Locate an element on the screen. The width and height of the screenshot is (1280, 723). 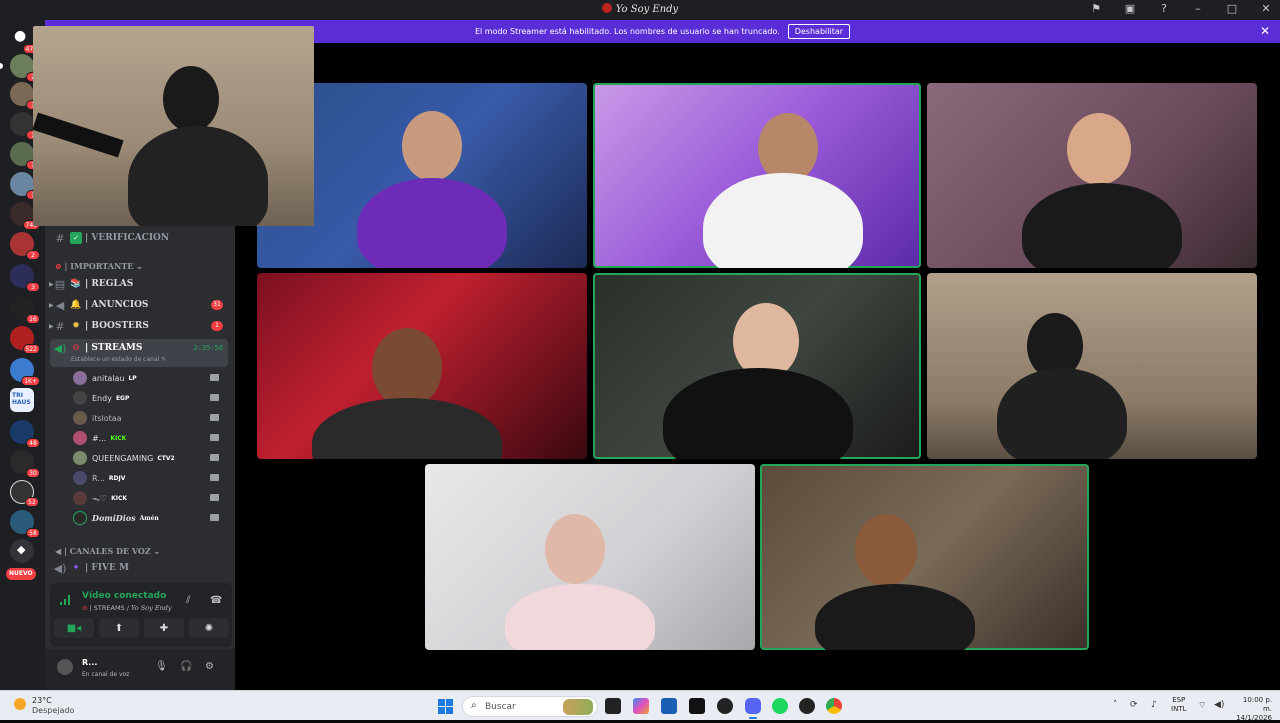
obs-icon is located at coordinates (807, 706).